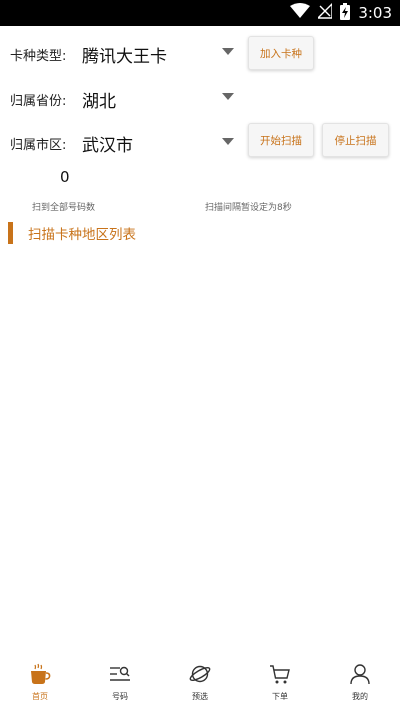  Describe the element at coordinates (65, 177) in the screenshot. I see `scanned-count: 0` at that location.